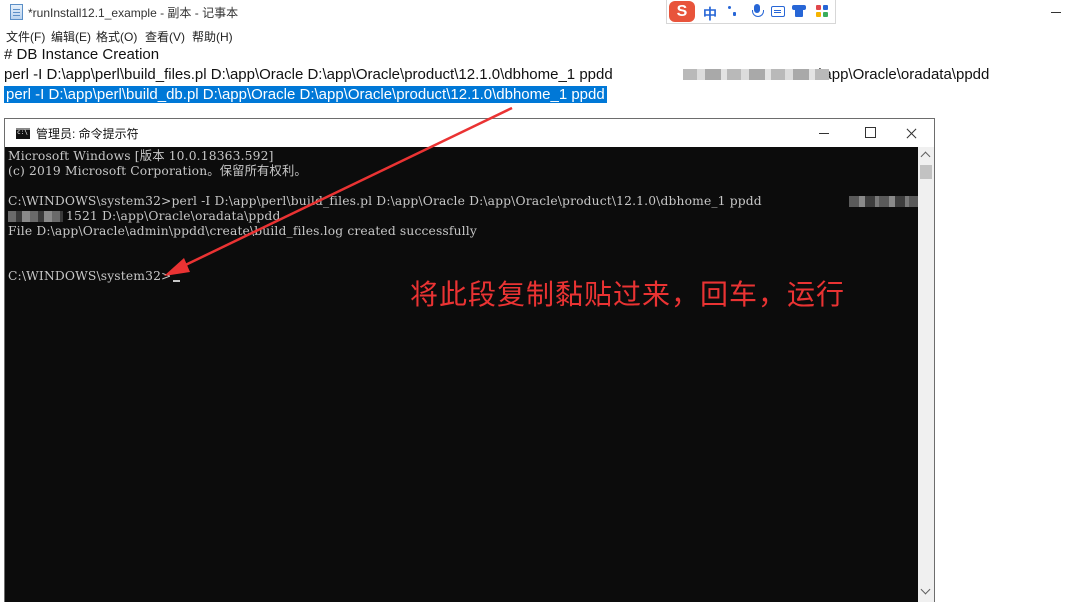  What do you see at coordinates (822, 11) in the screenshot?
I see `toolbox-icon` at bounding box center [822, 11].